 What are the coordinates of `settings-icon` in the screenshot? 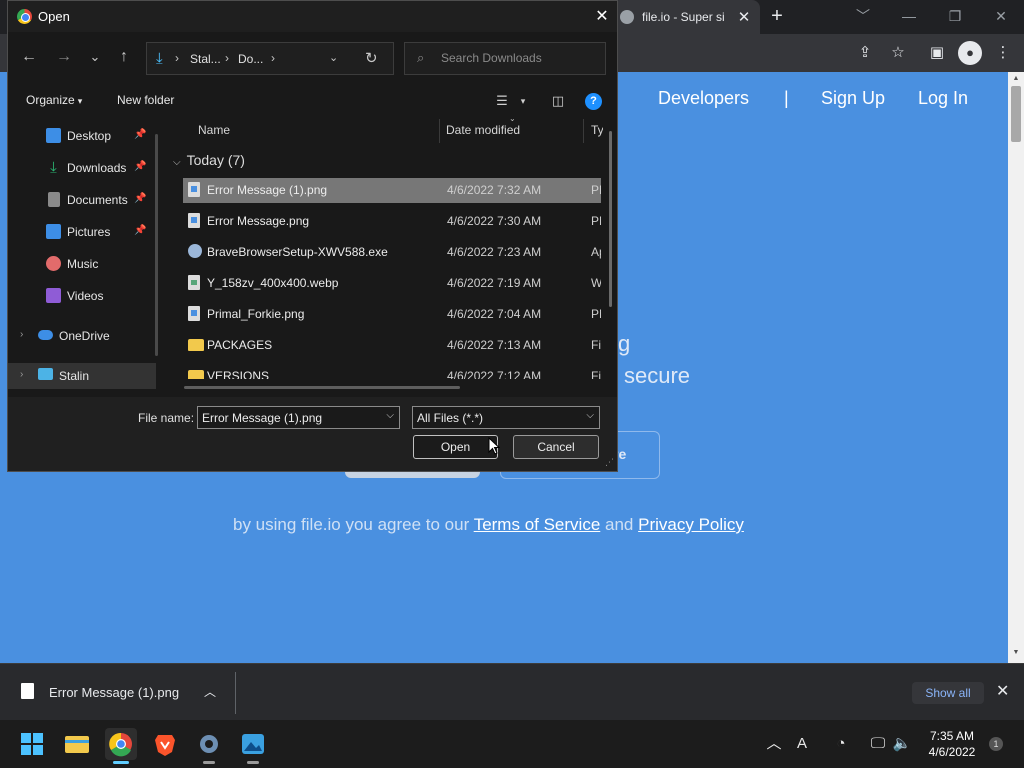 It's located at (209, 746).